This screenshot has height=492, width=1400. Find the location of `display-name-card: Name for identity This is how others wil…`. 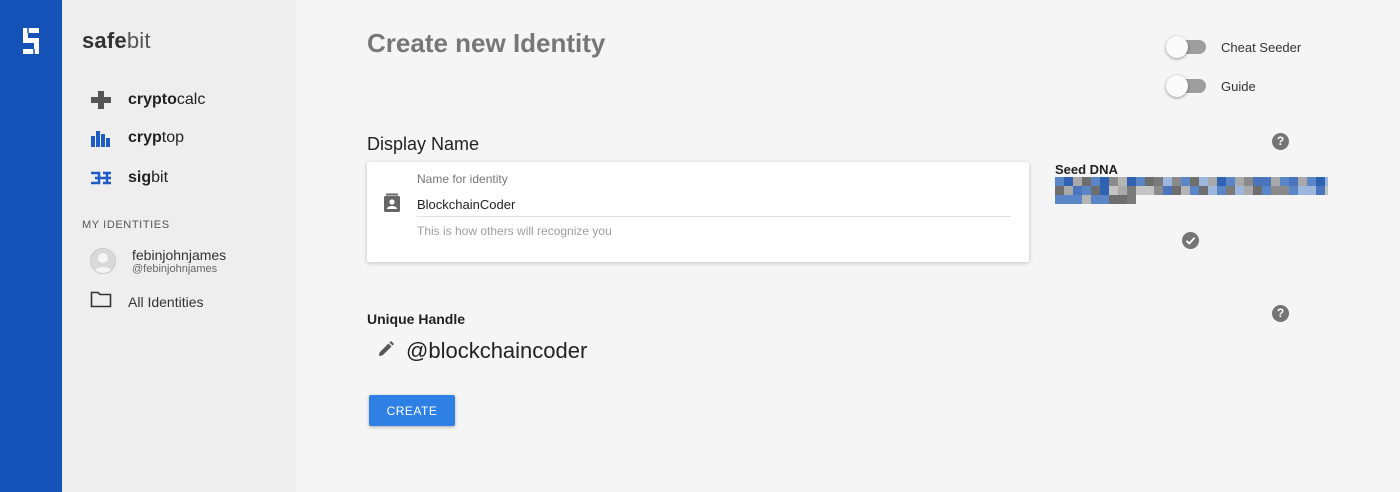

display-name-card: Name for identity This is how others wil… is located at coordinates (698, 212).